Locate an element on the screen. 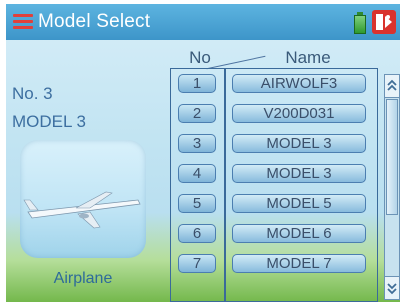 This screenshot has width=406, height=307. battery-icon is located at coordinates (360, 23).